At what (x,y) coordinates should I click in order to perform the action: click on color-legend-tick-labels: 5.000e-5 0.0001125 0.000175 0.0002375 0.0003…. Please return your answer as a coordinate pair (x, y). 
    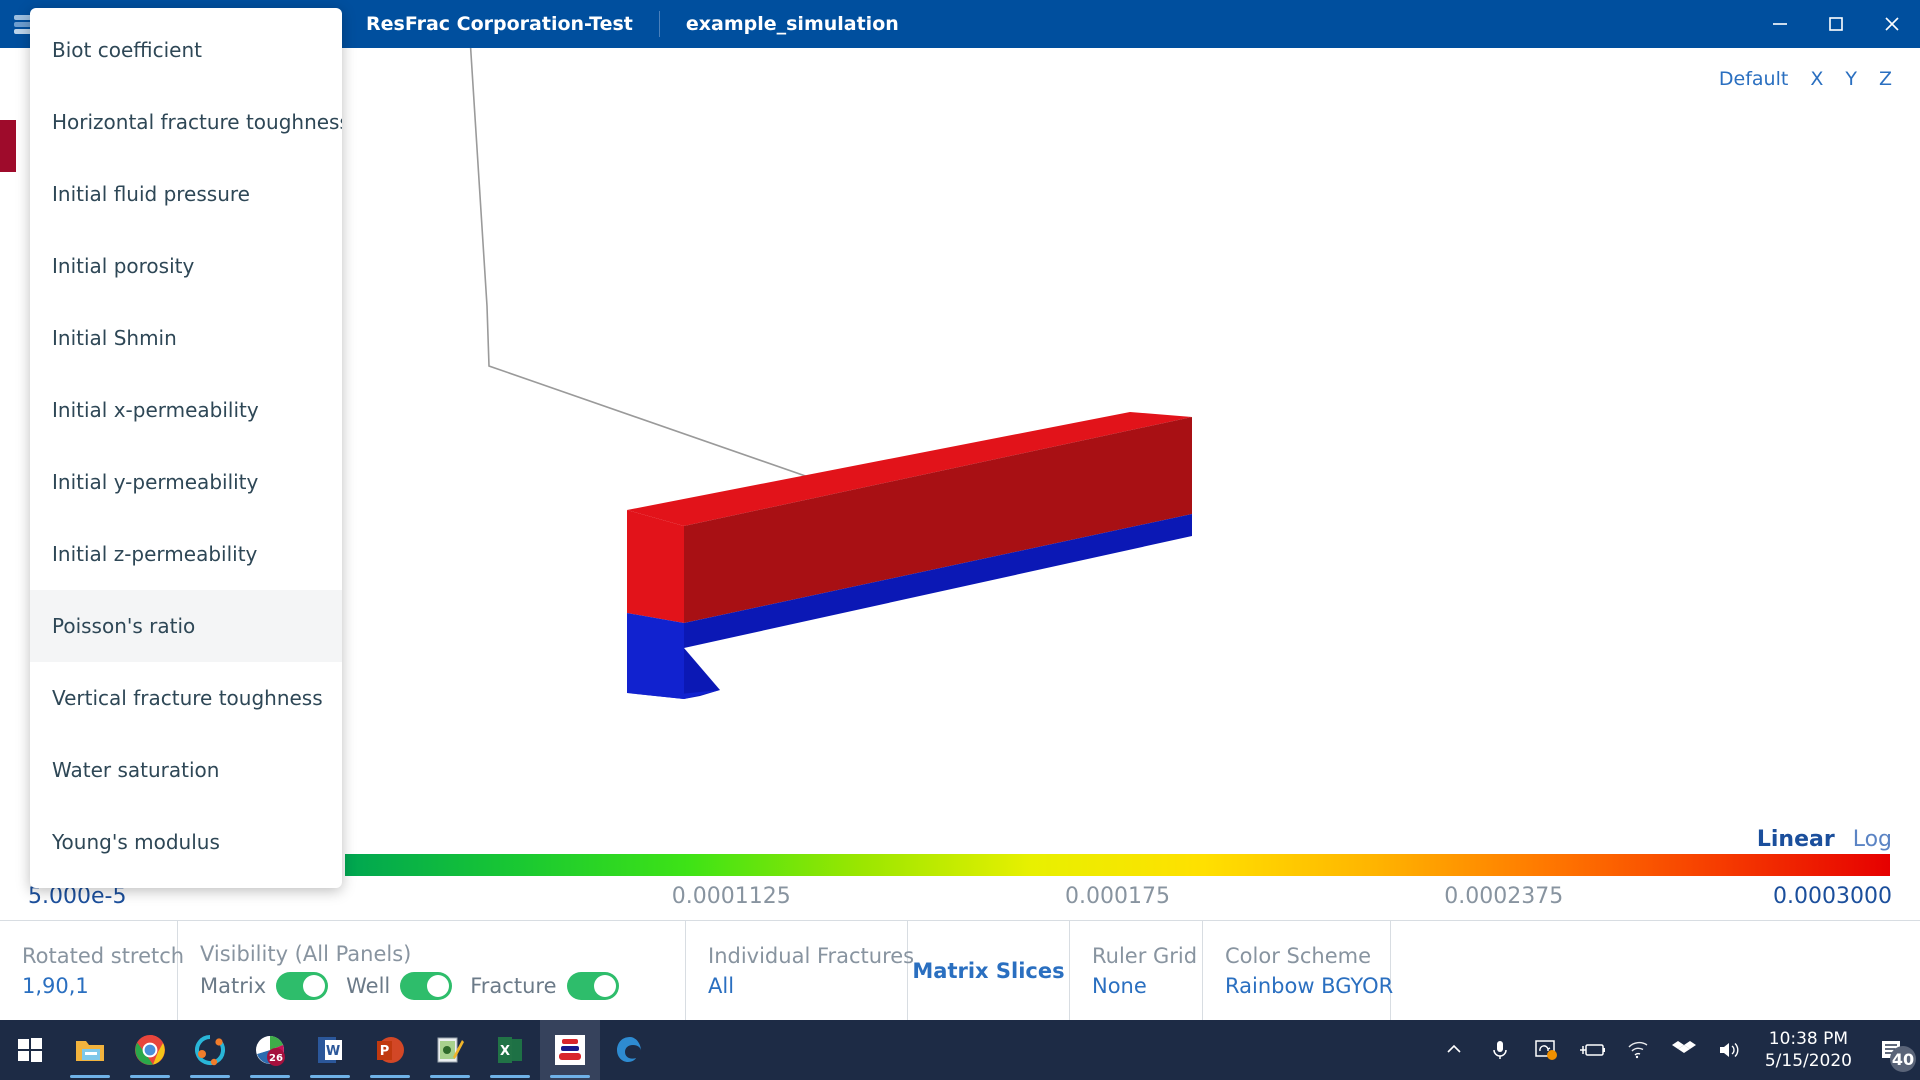
    Looking at the image, I should click on (960, 901).